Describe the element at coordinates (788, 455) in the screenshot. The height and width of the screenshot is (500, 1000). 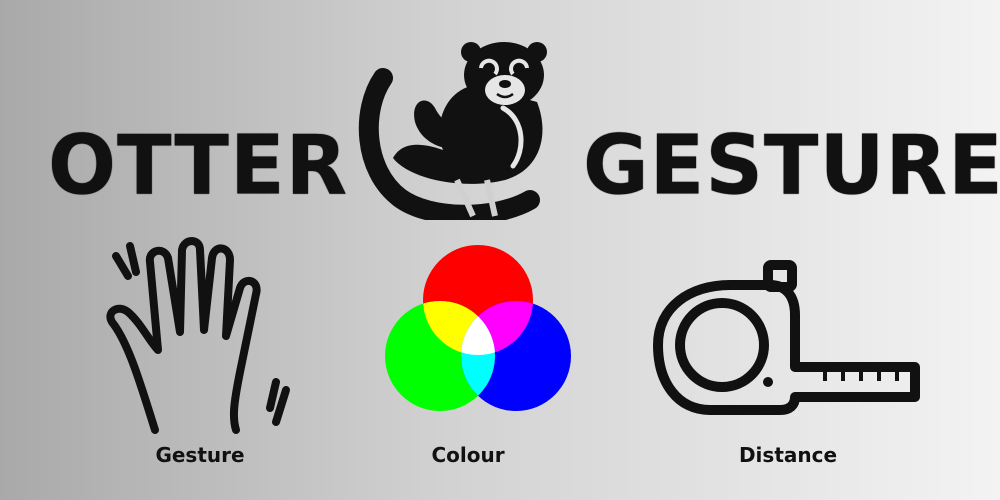
I see `feature-caption-distance: Distance` at that location.